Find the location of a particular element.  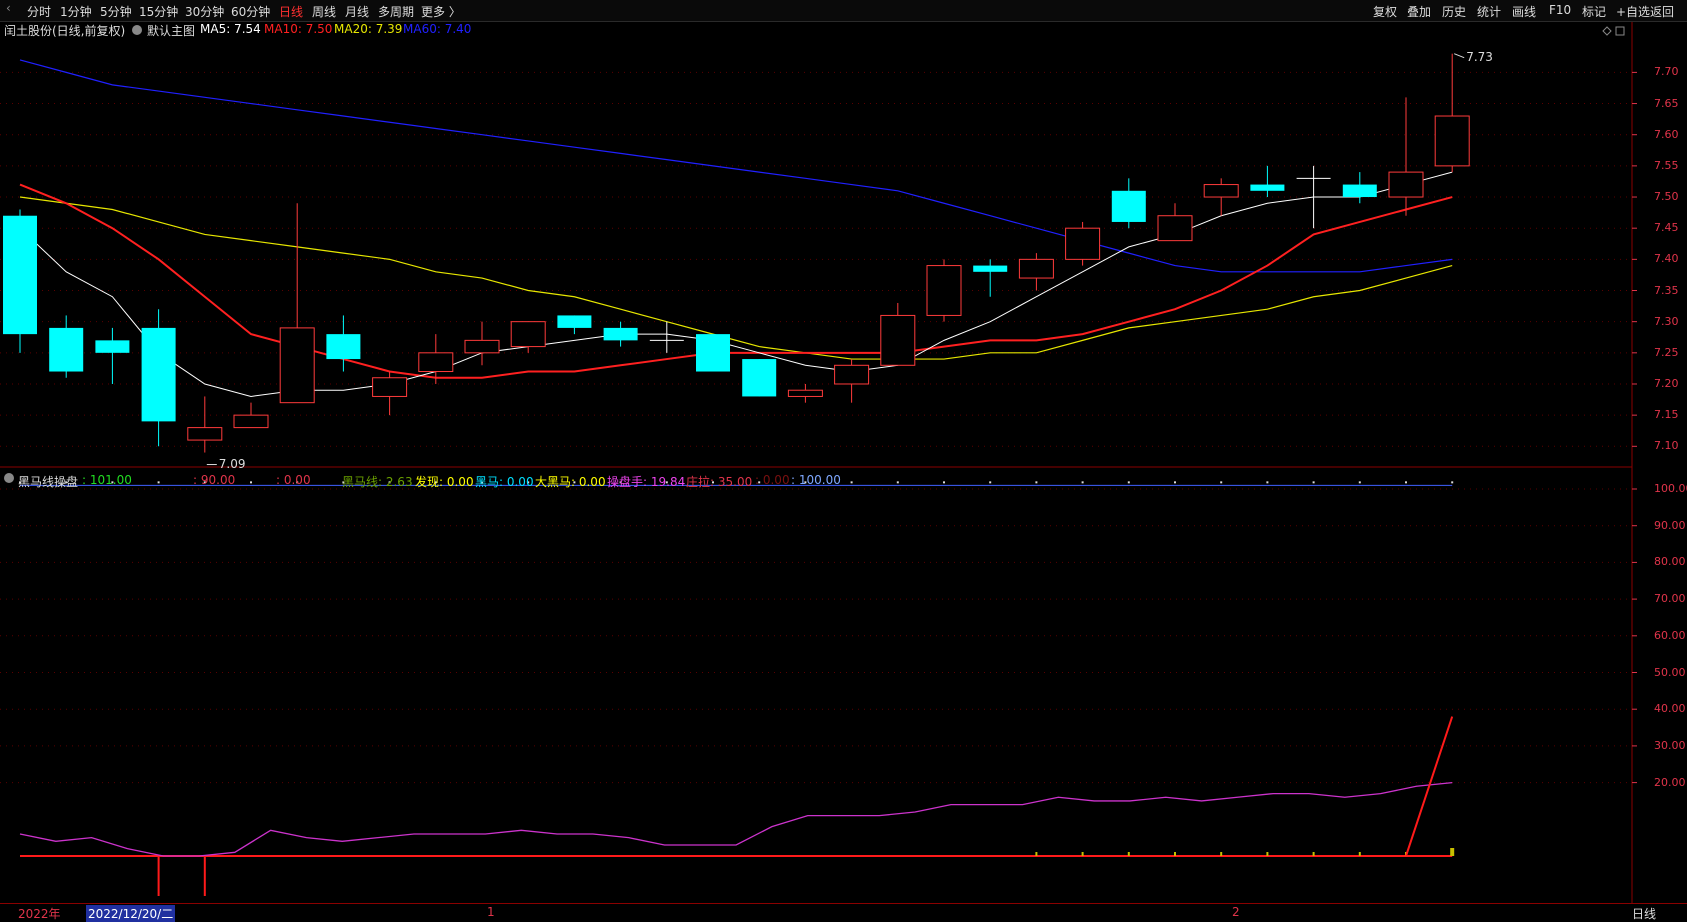

ma20-legend: MA20: 7.39 is located at coordinates (368, 29).